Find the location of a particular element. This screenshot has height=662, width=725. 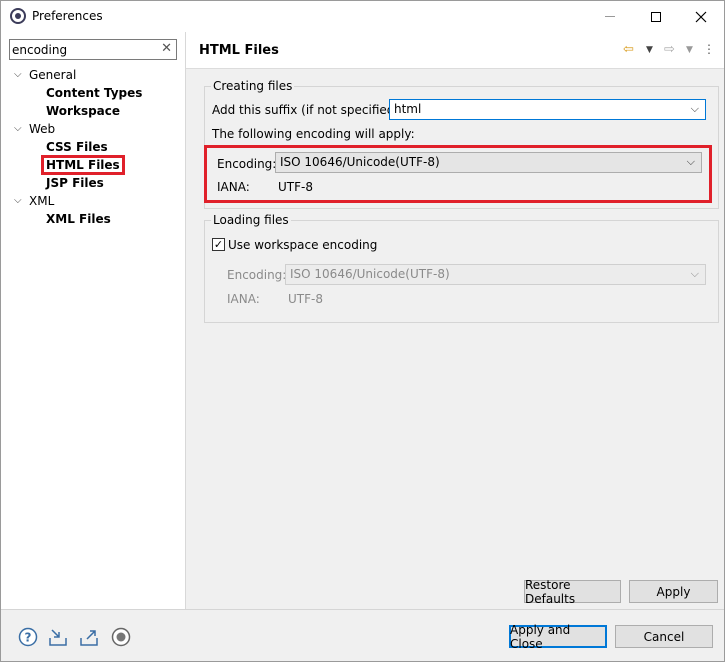

tree-item-label-selected: HTML Files is located at coordinates (83, 165).